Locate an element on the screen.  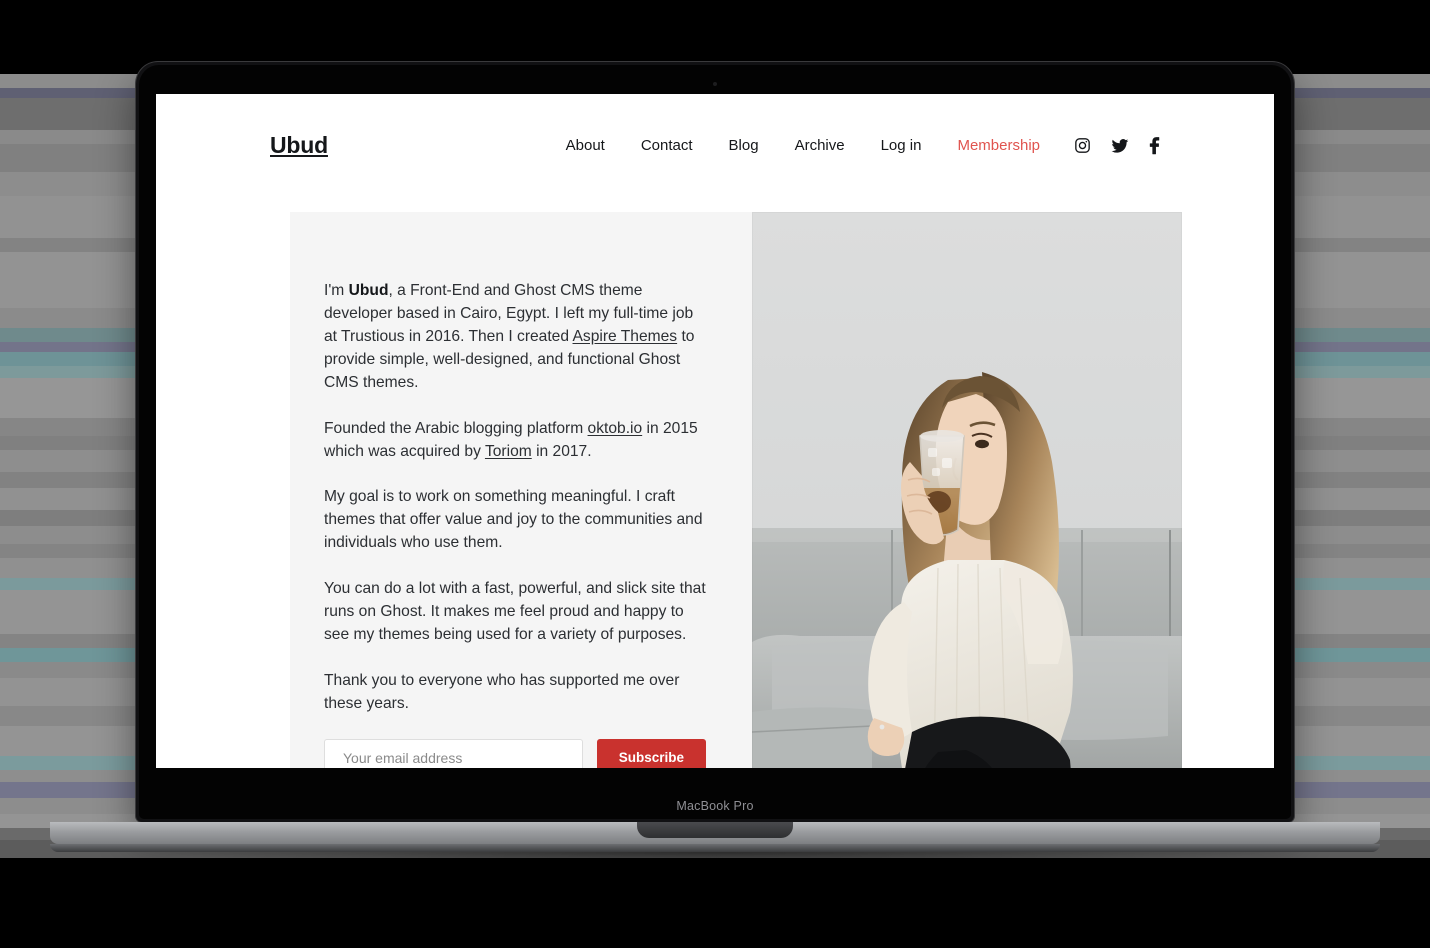
bio-p1-bold-name: Ubud is located at coordinates (368, 290).